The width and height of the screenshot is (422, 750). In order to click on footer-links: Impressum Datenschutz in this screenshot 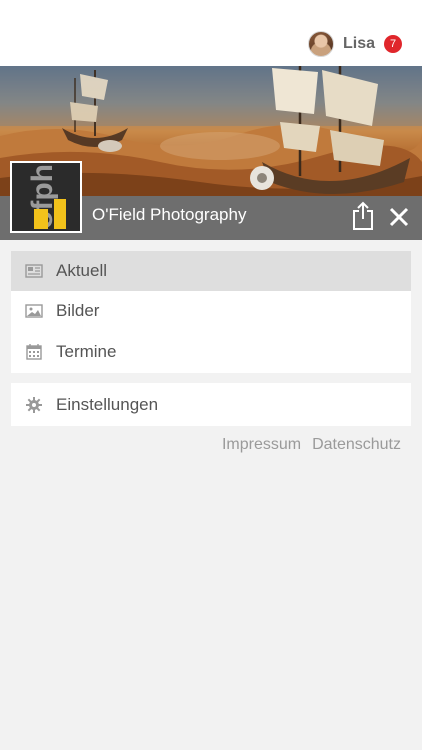, I will do `click(311, 445)`.